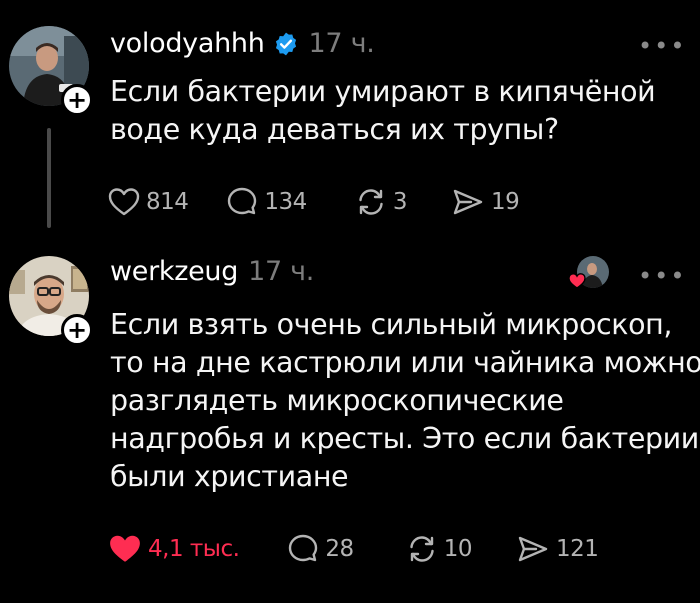  Describe the element at coordinates (285, 202) in the screenshot. I see `comment-count: 134` at that location.